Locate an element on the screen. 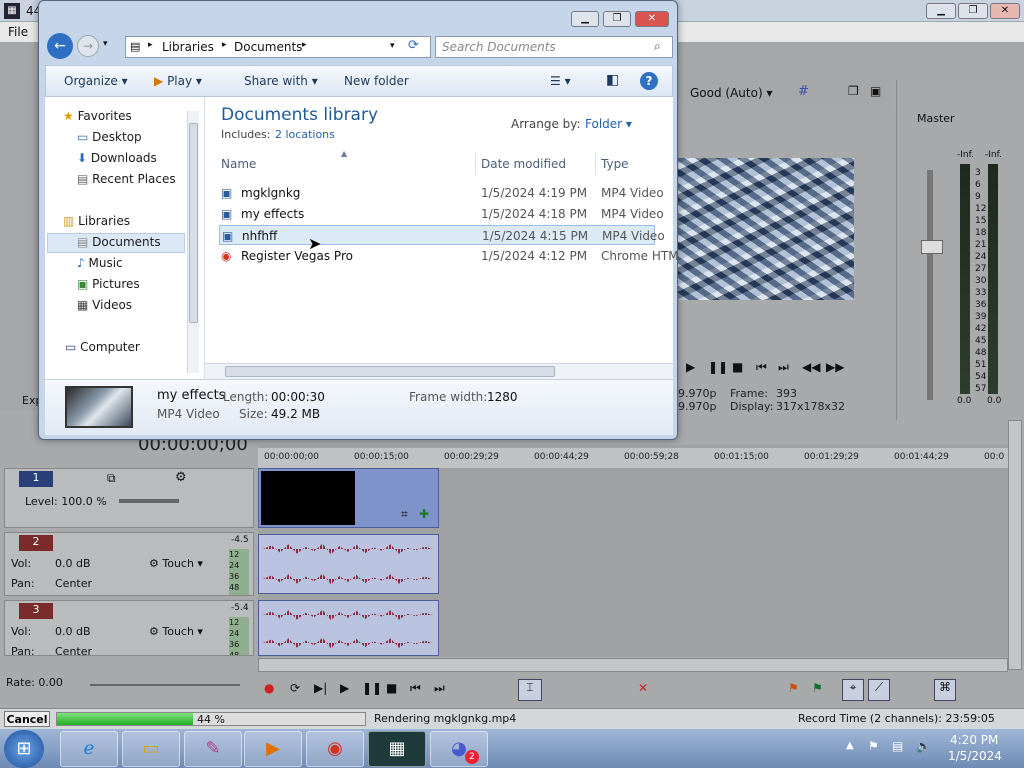 Image resolution: width=1024 pixels, height=768 pixels. stop-icon: ■ is located at coordinates (737, 367).